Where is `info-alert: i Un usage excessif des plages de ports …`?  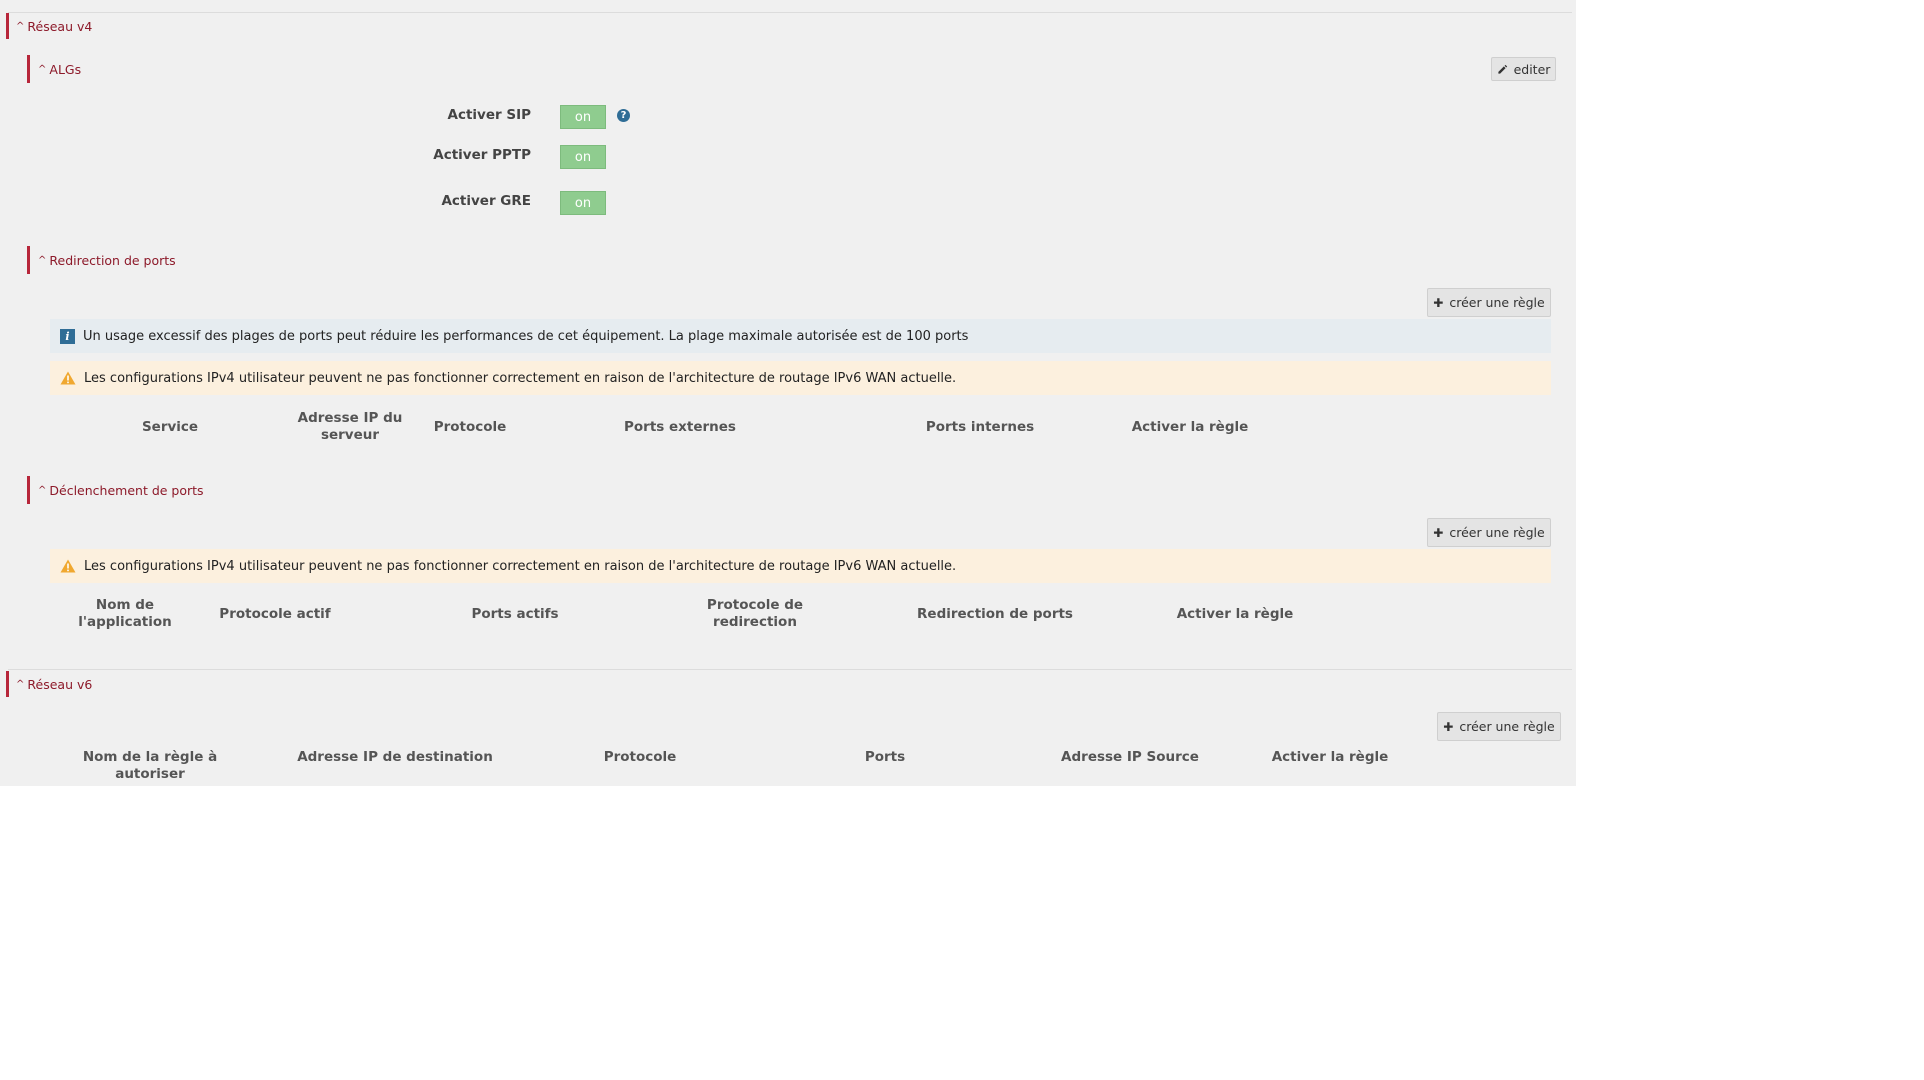 info-alert: i Un usage excessif des plages de ports … is located at coordinates (800, 336).